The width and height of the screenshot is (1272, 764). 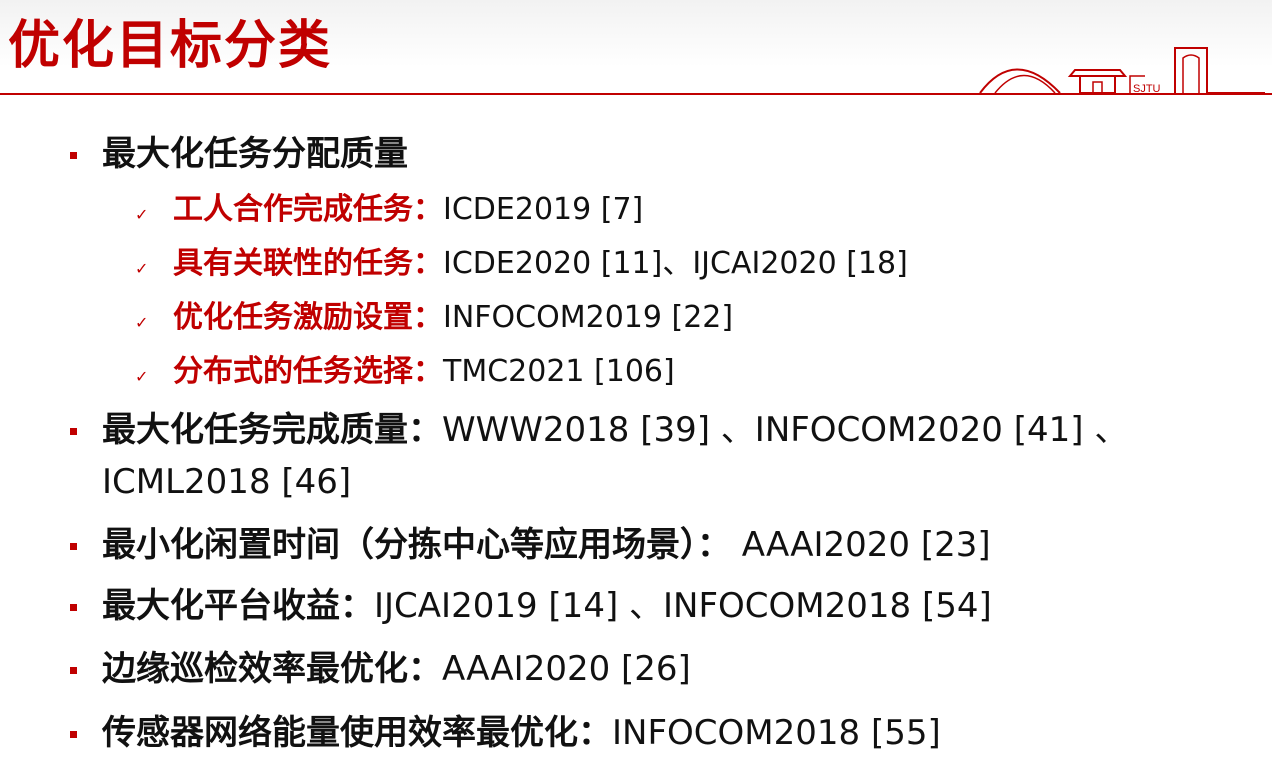 What do you see at coordinates (416, 545) in the screenshot?
I see `item-label: 最小化闲置时间（分拣中心等应用场景）：` at bounding box center [416, 545].